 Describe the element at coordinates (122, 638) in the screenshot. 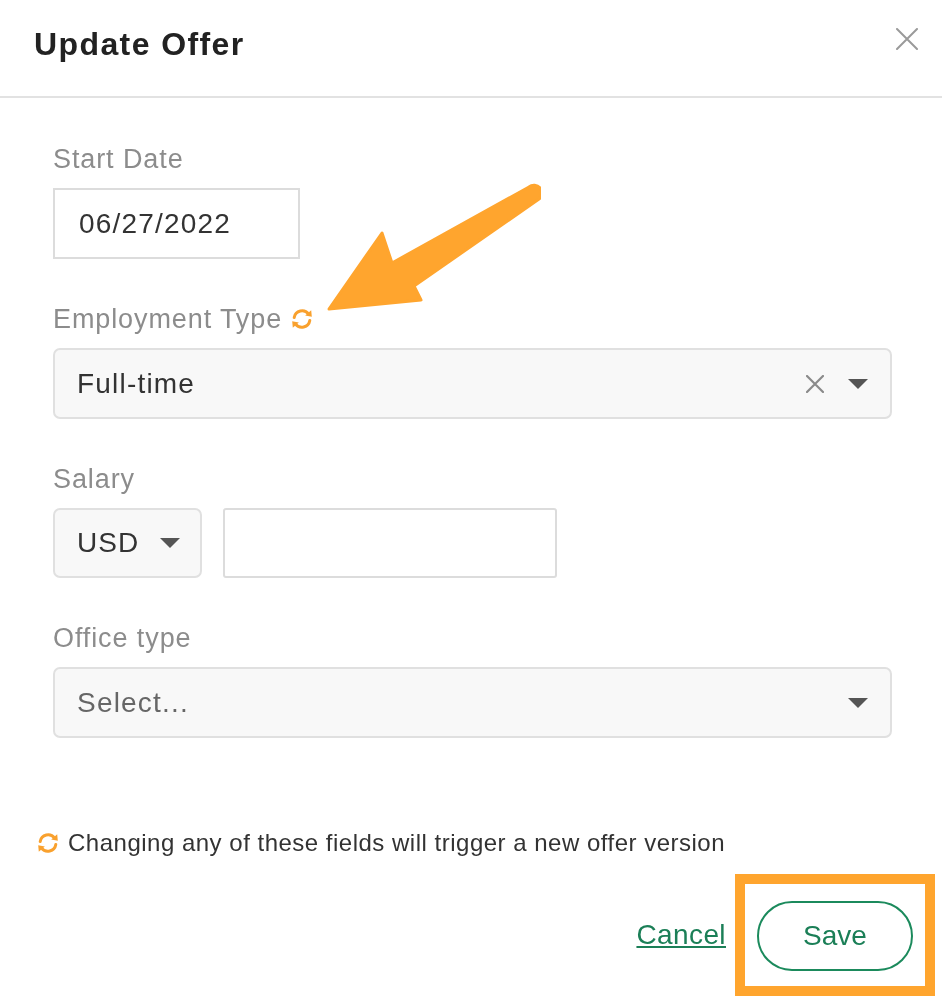

I see `field-label: Office type` at that location.